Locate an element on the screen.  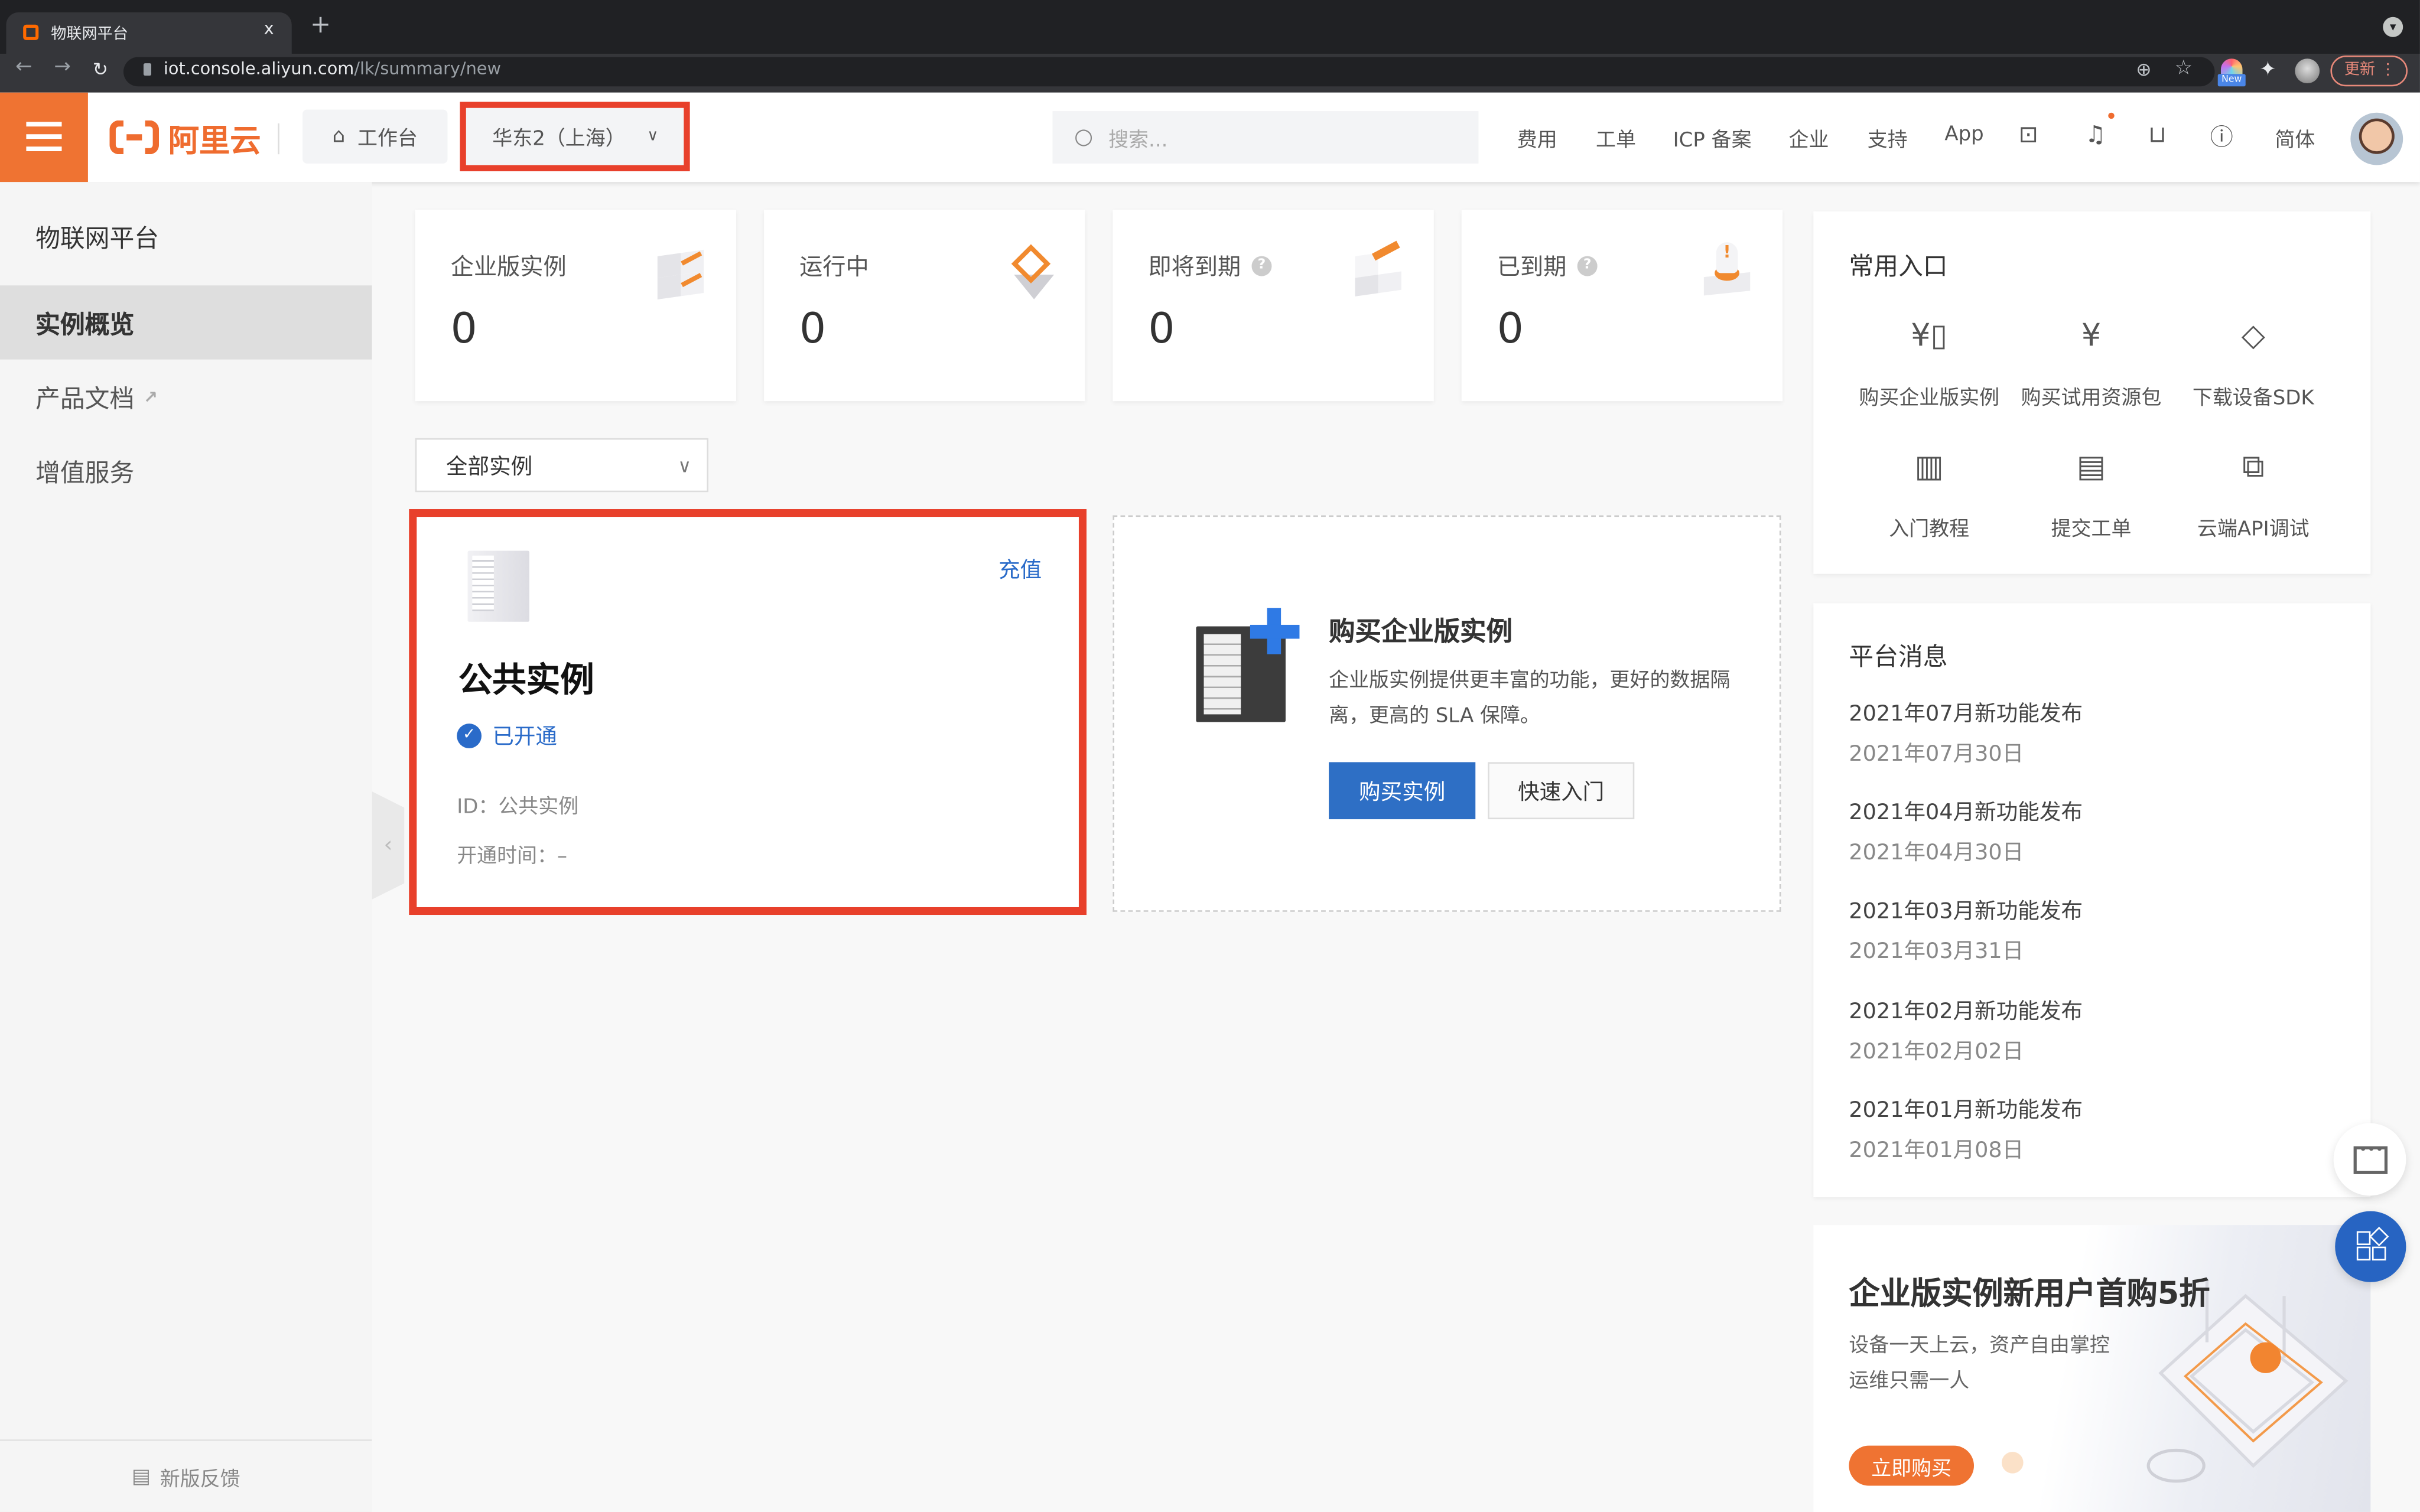
message-item: 2021年04月新功能发布 2021年04月30日 is located at coordinates (1966, 831).